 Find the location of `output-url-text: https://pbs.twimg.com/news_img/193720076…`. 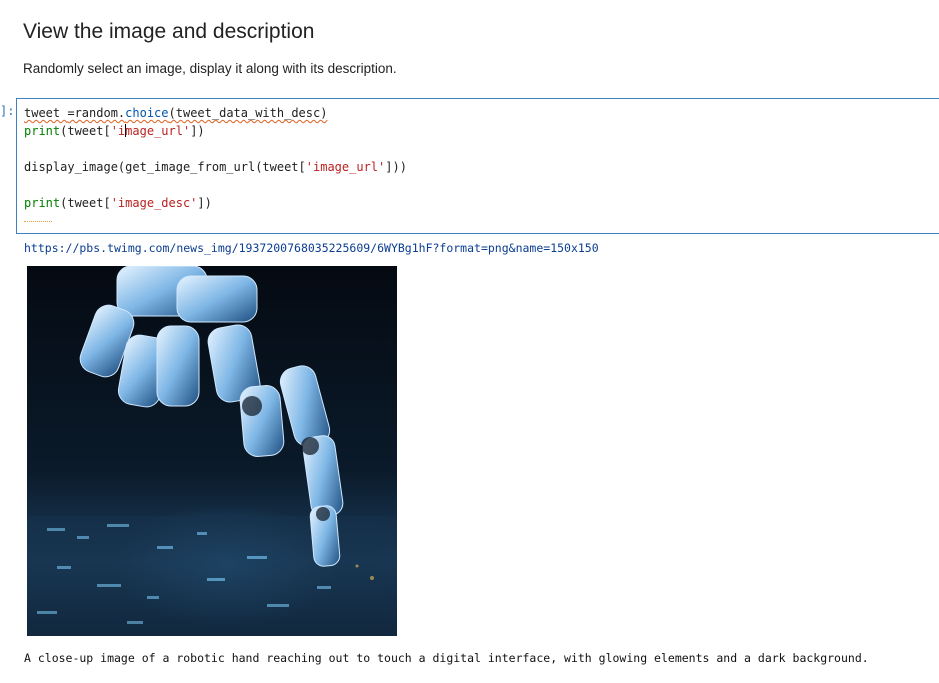

output-url-text: https://pbs.twimg.com/news_img/193720076… is located at coordinates (311, 248).